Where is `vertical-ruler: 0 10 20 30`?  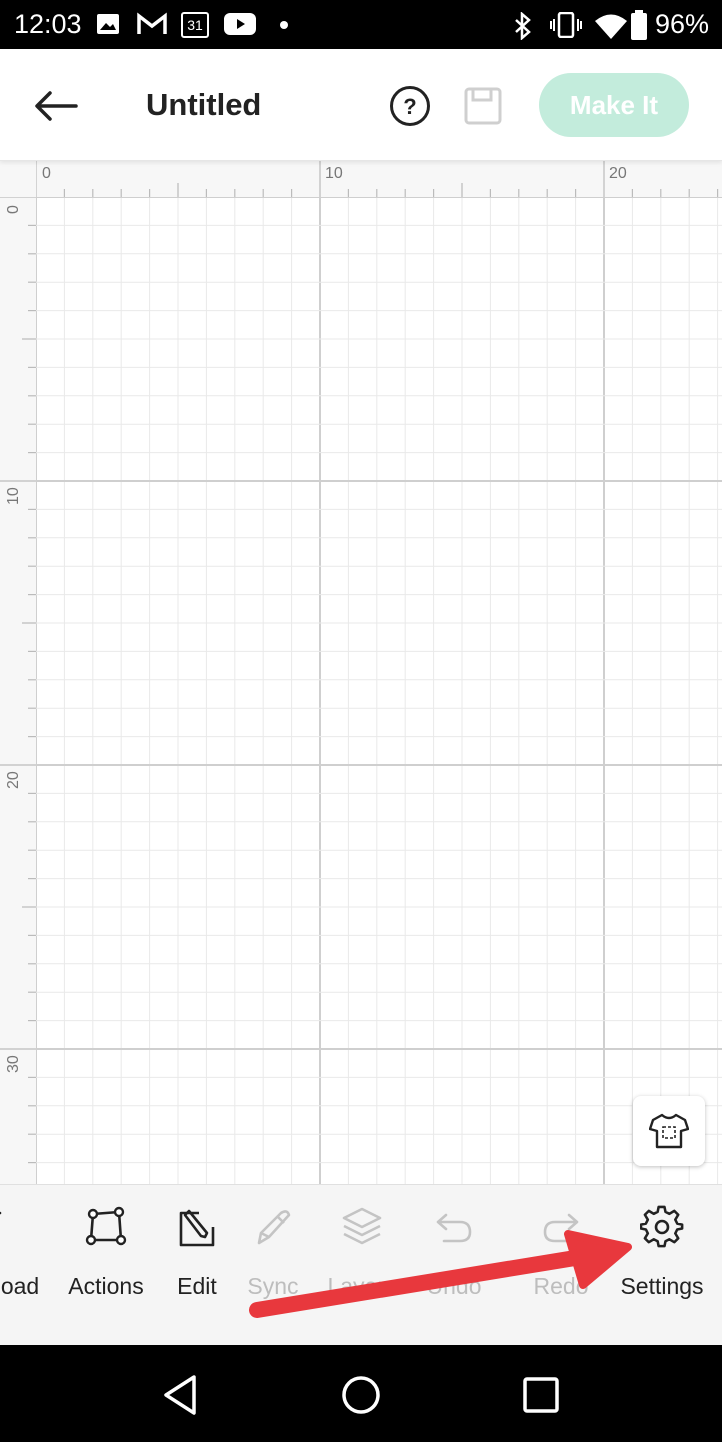
vertical-ruler: 0 10 20 30 is located at coordinates (18, 672).